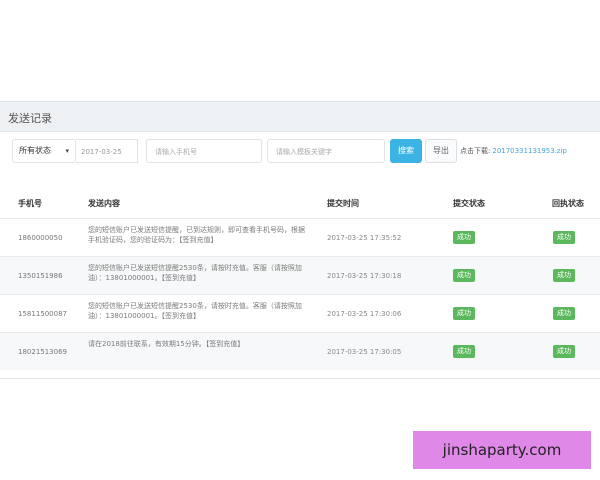 The width and height of the screenshot is (600, 480). I want to click on panel-header: 发送记录, so click(300, 117).